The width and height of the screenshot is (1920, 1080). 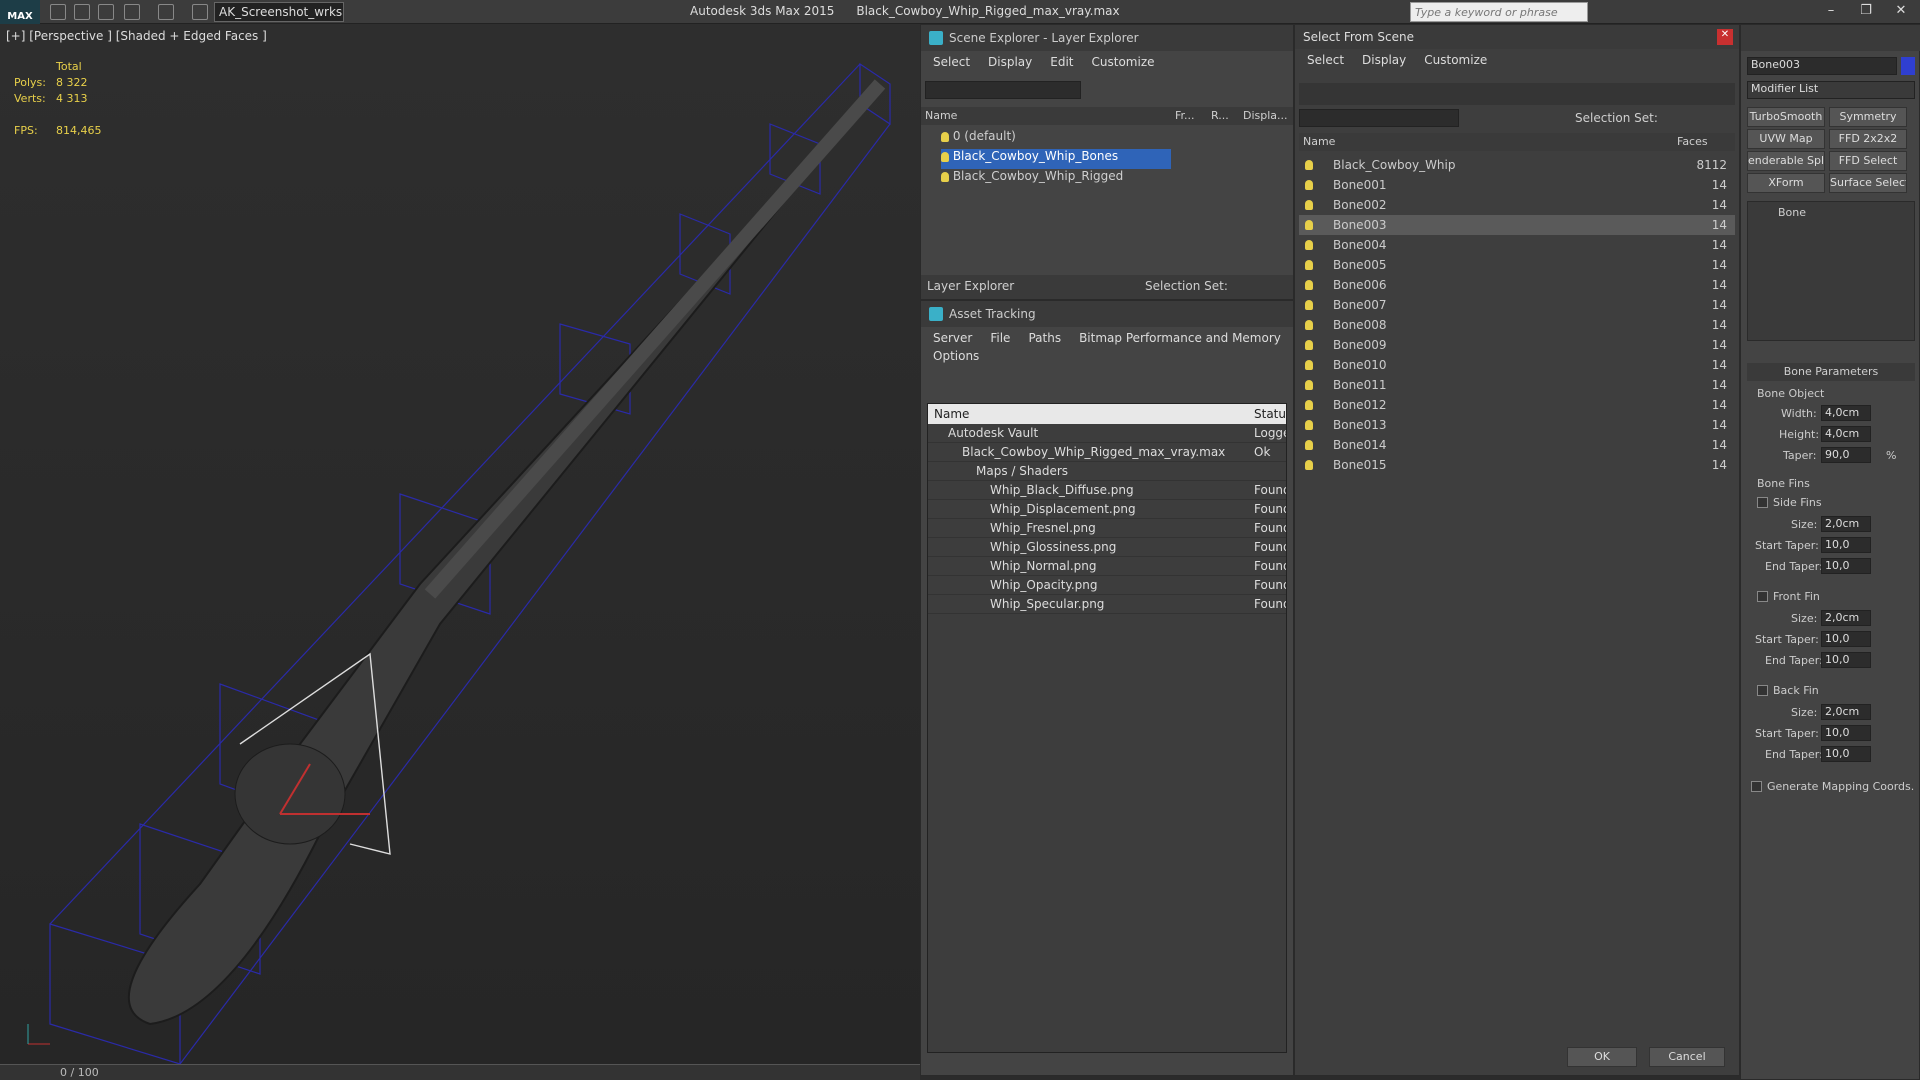 I want to click on uvw-map-button: UVW Map, so click(x=1786, y=139).